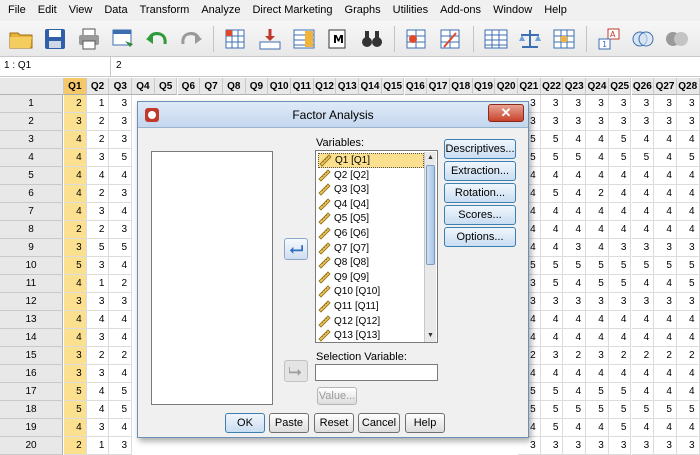  Describe the element at coordinates (371, 248) in the screenshot. I see `variable-item: Q7 [Q7]` at that location.